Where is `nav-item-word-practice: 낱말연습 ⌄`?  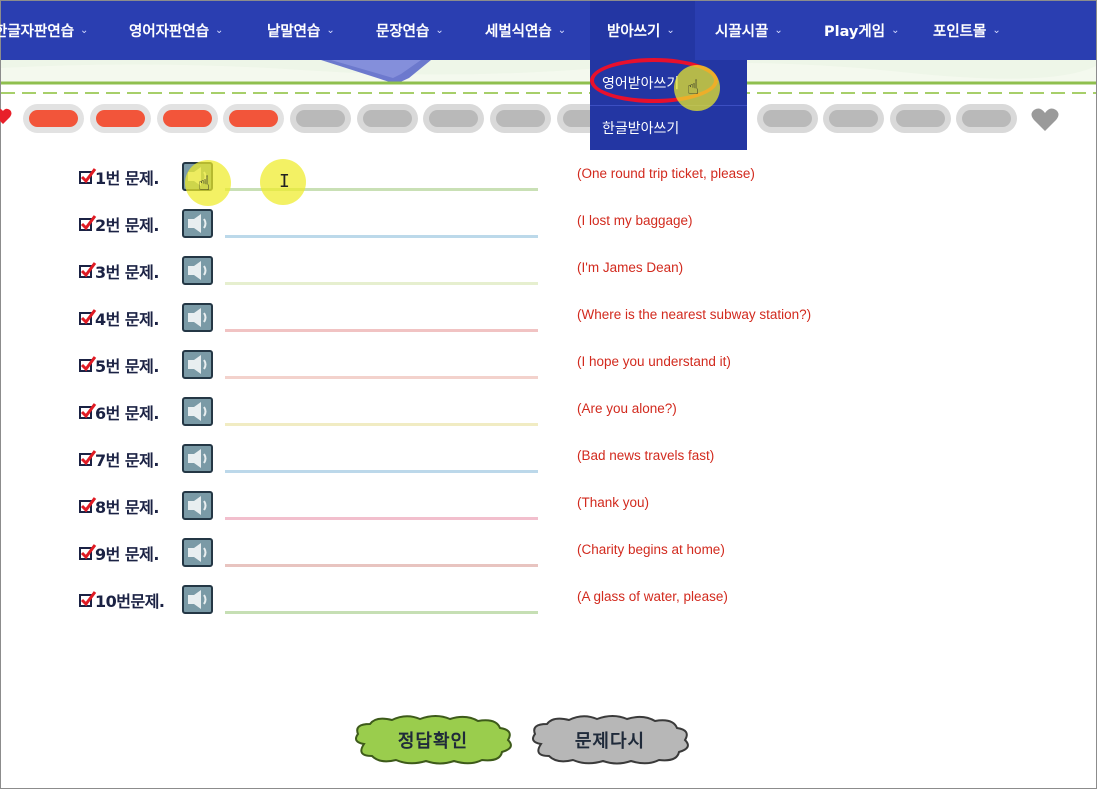
nav-item-word-practice: 낱말연습 ⌄ is located at coordinates (301, 30).